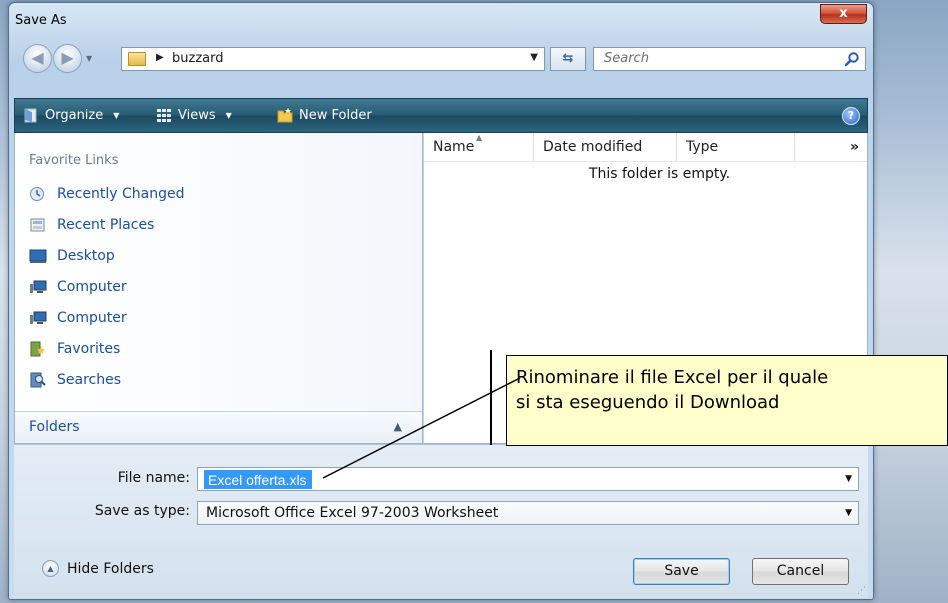 Image resolution: width=948 pixels, height=603 pixels. What do you see at coordinates (335, 115) in the screenshot?
I see `new-folder-label: New Folder` at bounding box center [335, 115].